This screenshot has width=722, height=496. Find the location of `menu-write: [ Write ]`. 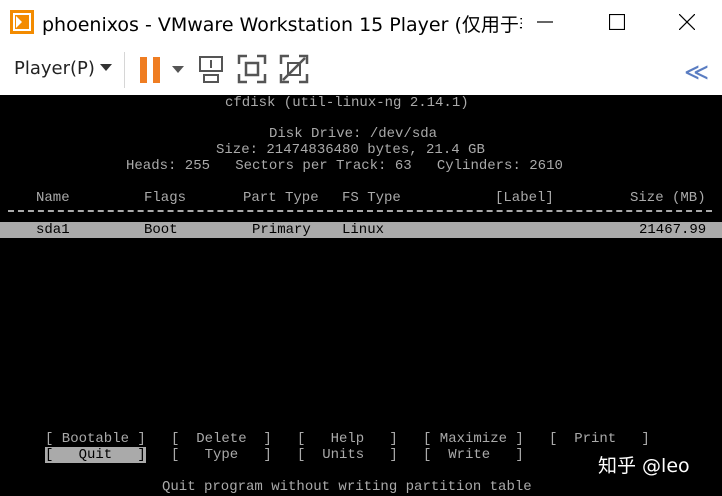

menu-write: [ Write ] is located at coordinates (473, 455).